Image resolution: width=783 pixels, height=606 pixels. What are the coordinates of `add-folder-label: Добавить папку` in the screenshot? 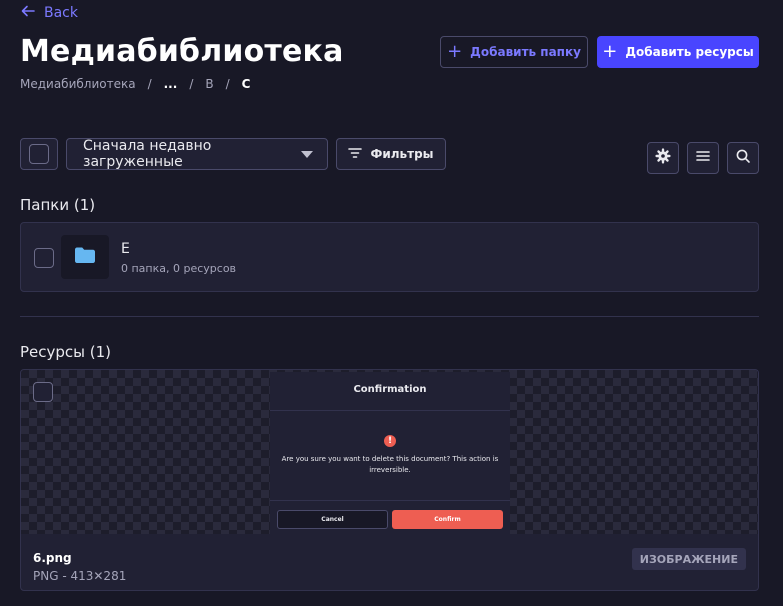 It's located at (525, 52).